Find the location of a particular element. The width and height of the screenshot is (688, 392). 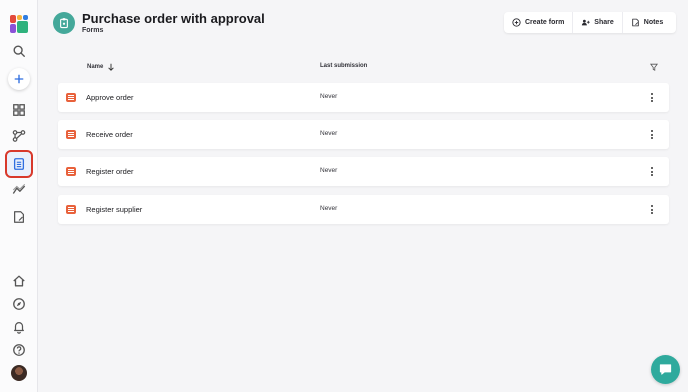

avatar is located at coordinates (19, 373).